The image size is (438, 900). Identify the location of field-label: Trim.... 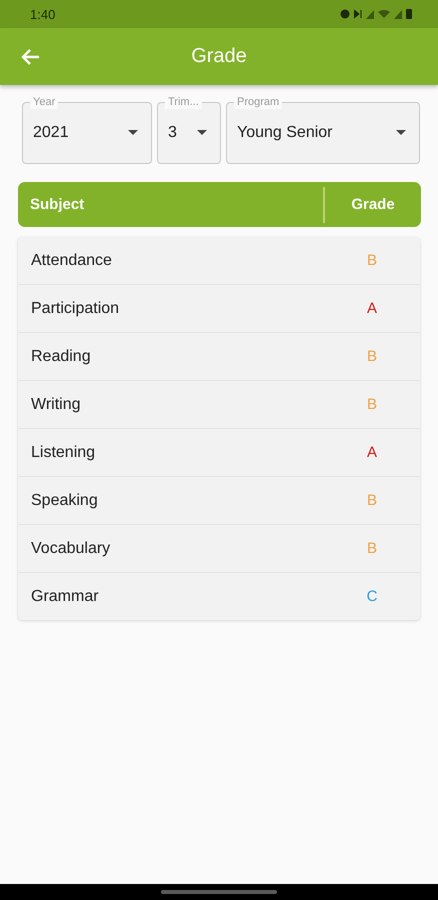
(183, 102).